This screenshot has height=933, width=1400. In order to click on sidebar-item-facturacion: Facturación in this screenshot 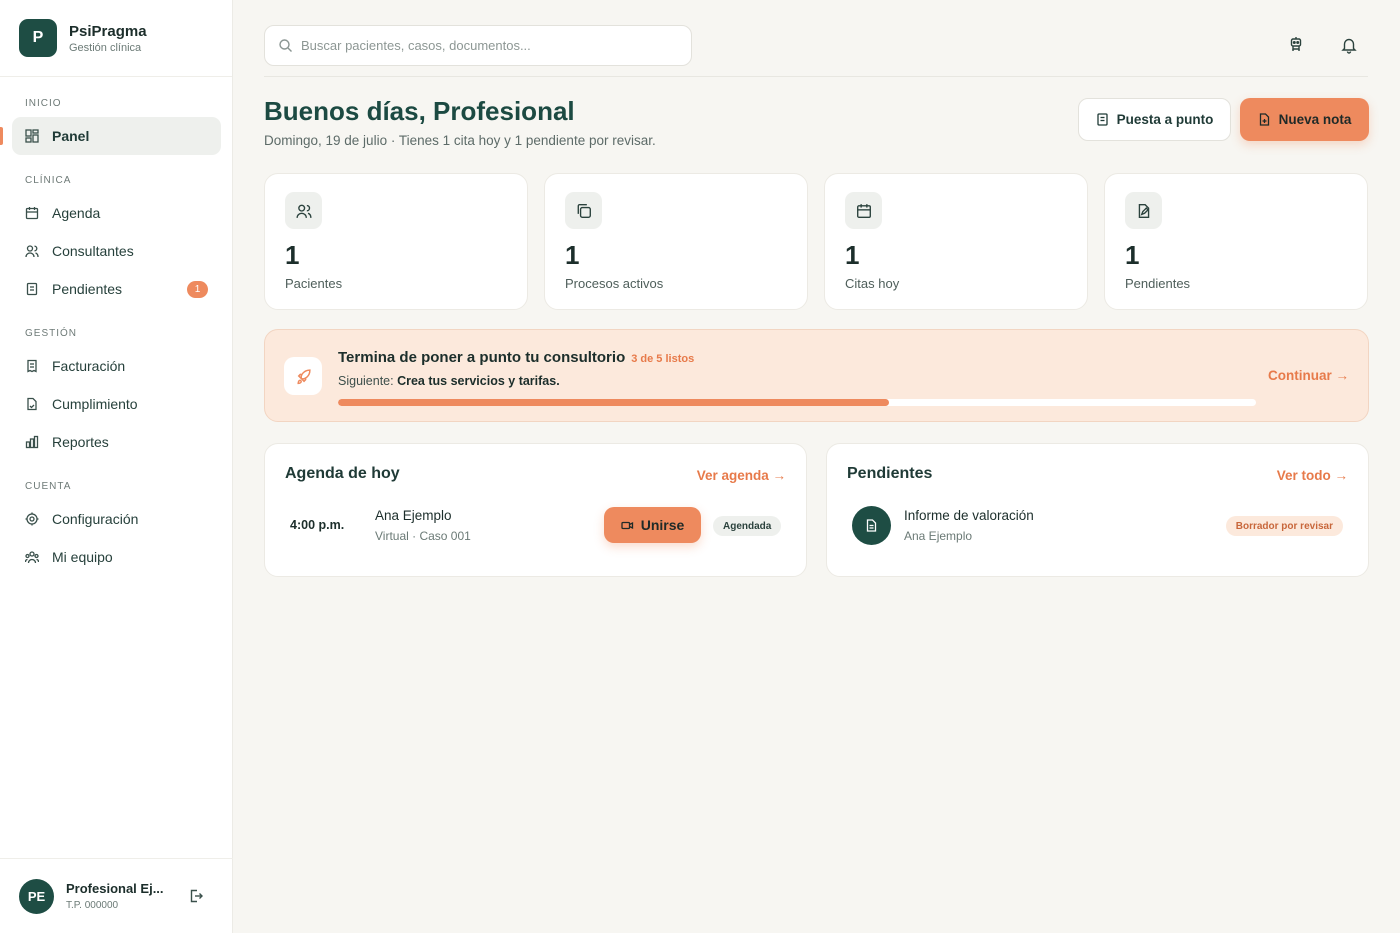, I will do `click(116, 366)`.